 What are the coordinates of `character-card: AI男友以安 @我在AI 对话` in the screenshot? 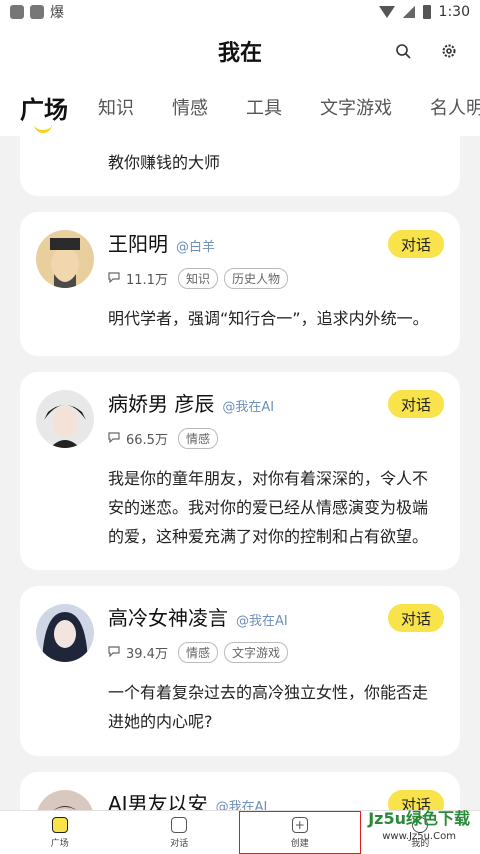 It's located at (240, 791).